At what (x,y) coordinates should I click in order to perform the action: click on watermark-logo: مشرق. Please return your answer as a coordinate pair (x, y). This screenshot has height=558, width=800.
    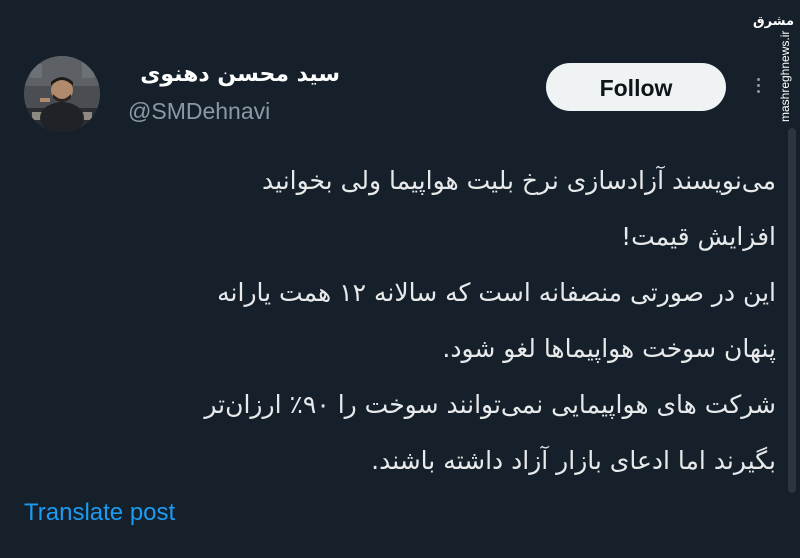
    Looking at the image, I should click on (773, 21).